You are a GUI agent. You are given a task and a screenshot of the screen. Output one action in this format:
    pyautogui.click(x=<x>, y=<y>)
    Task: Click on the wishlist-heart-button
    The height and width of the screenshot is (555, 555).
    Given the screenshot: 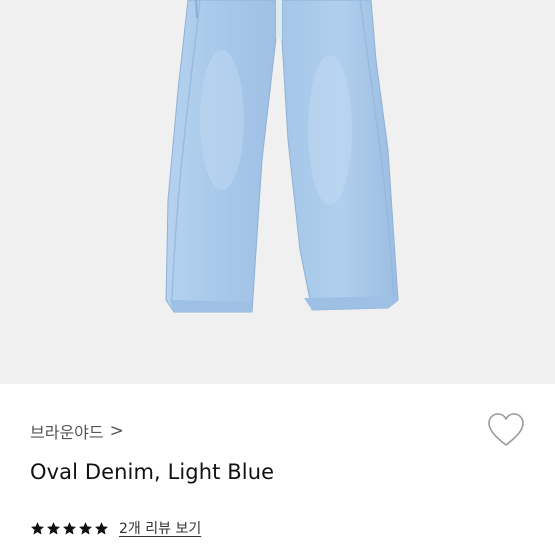 What is the action you would take?
    pyautogui.click(x=506, y=430)
    